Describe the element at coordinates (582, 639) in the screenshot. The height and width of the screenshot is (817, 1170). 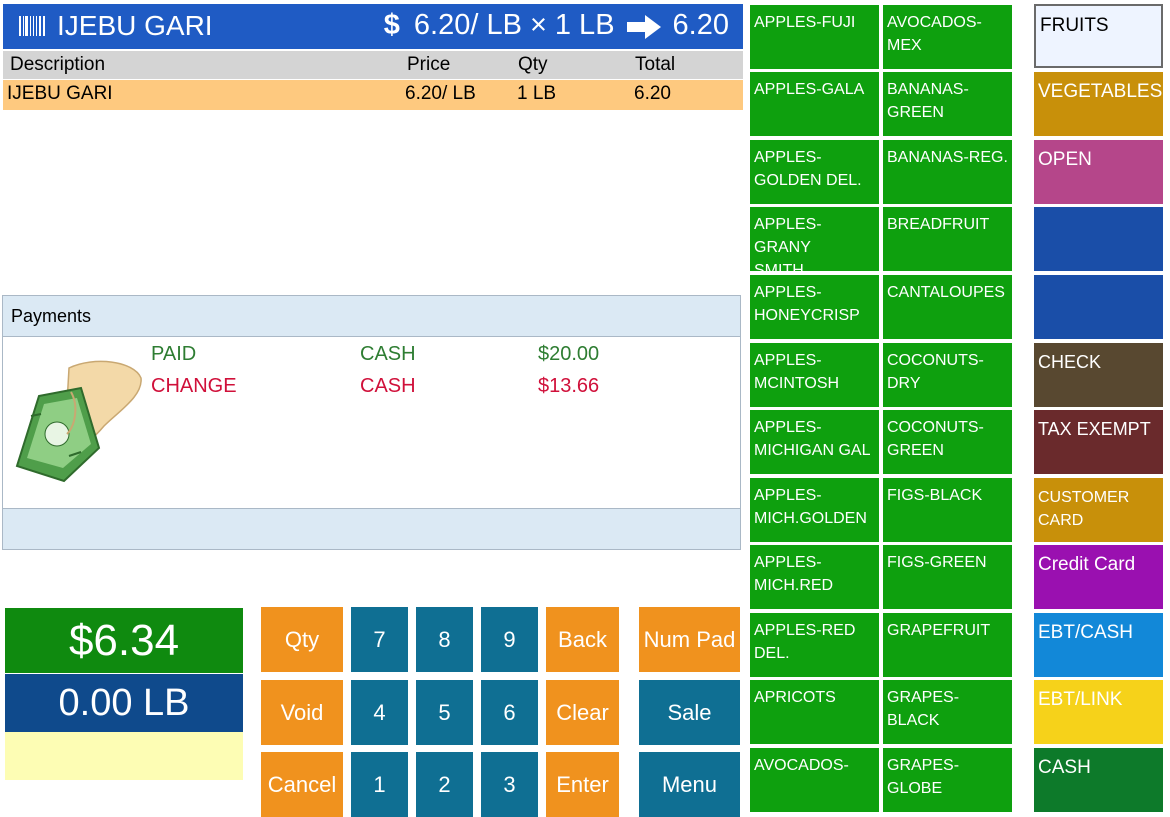
I see `back-button: Back` at that location.